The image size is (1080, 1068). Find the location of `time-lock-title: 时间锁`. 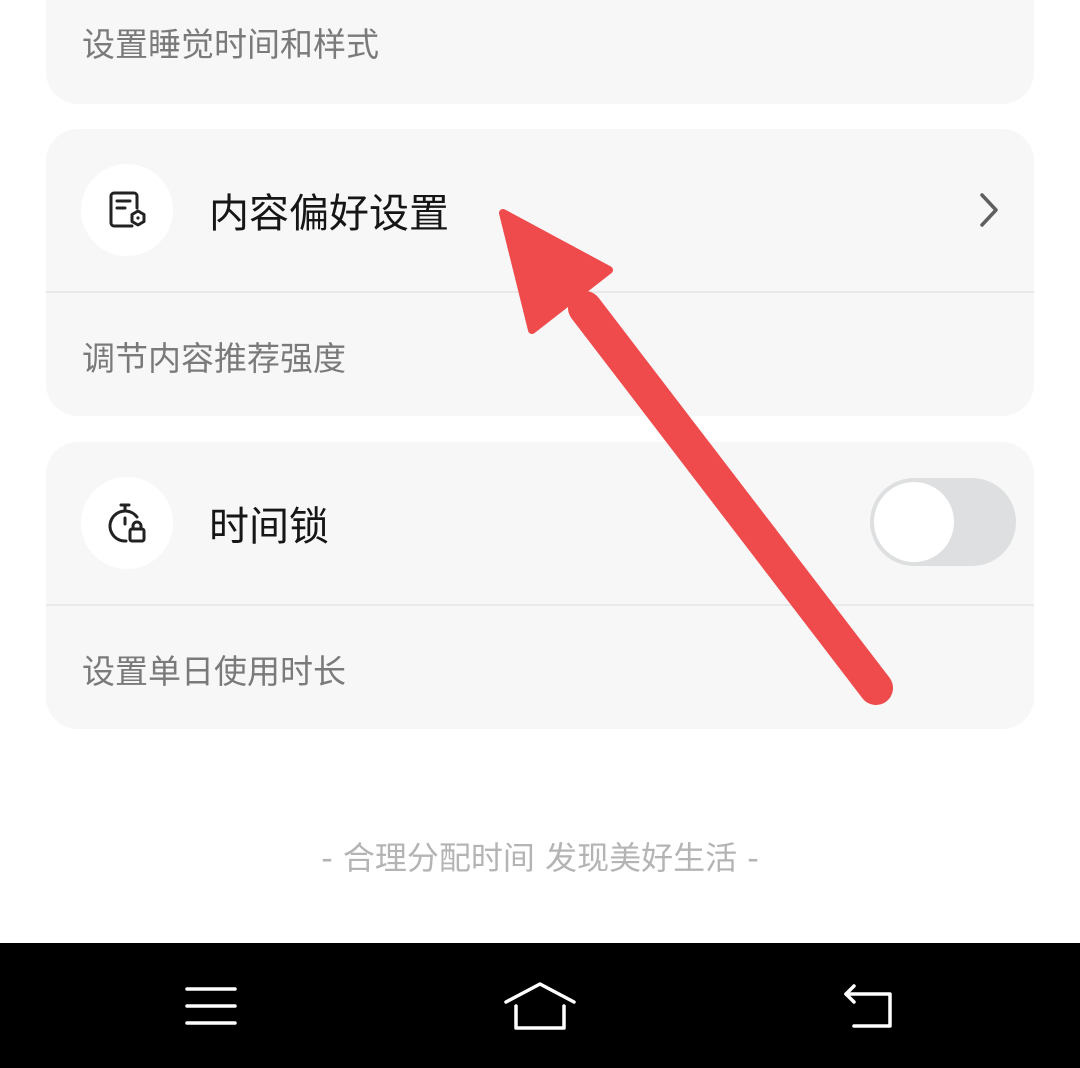

time-lock-title: 时间锁 is located at coordinates (269, 527).